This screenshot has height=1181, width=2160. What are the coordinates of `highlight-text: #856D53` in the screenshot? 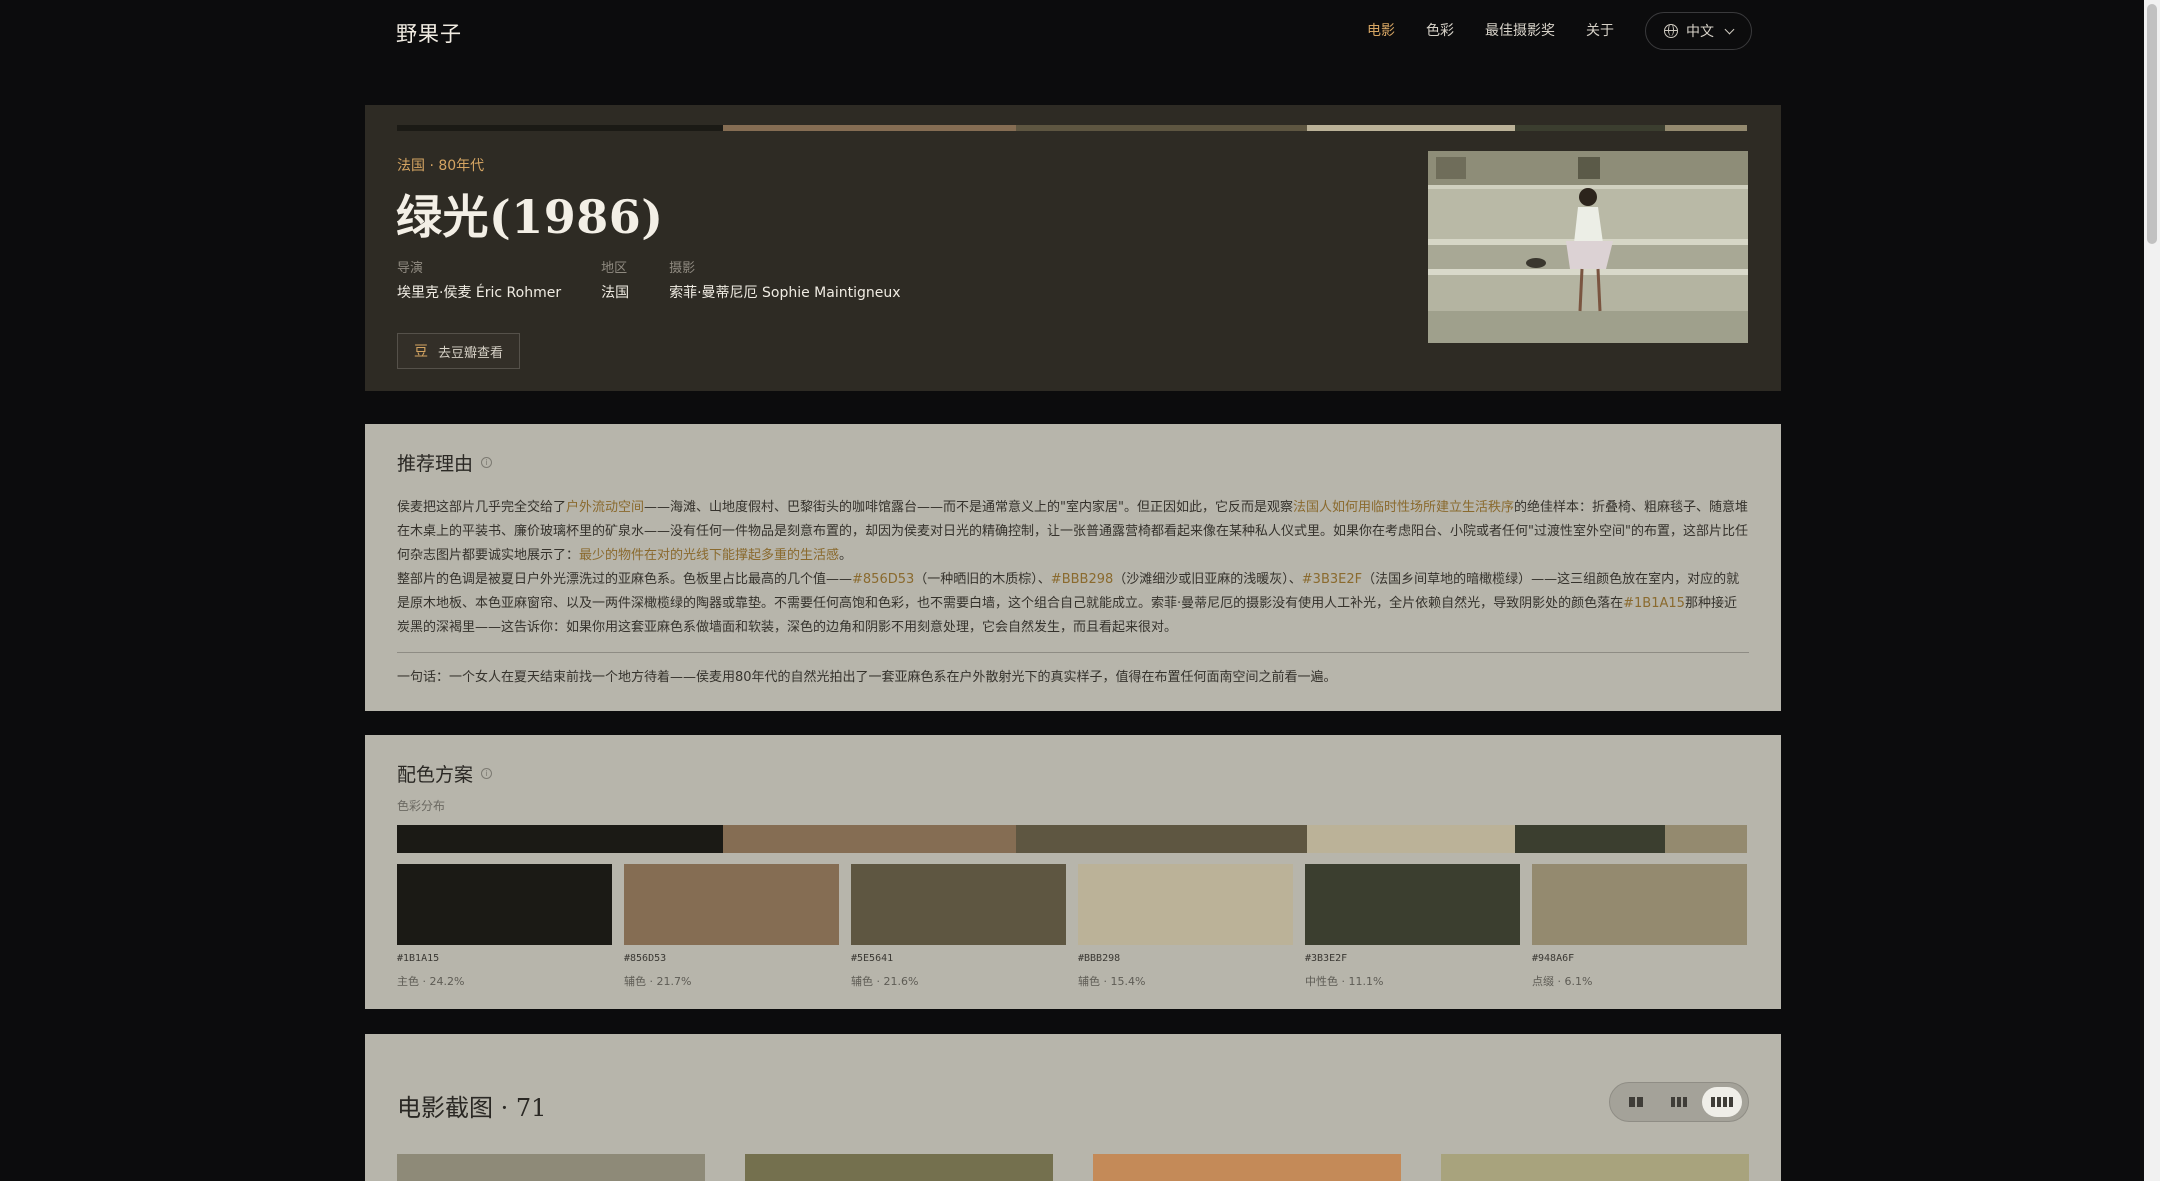 It's located at (883, 579).